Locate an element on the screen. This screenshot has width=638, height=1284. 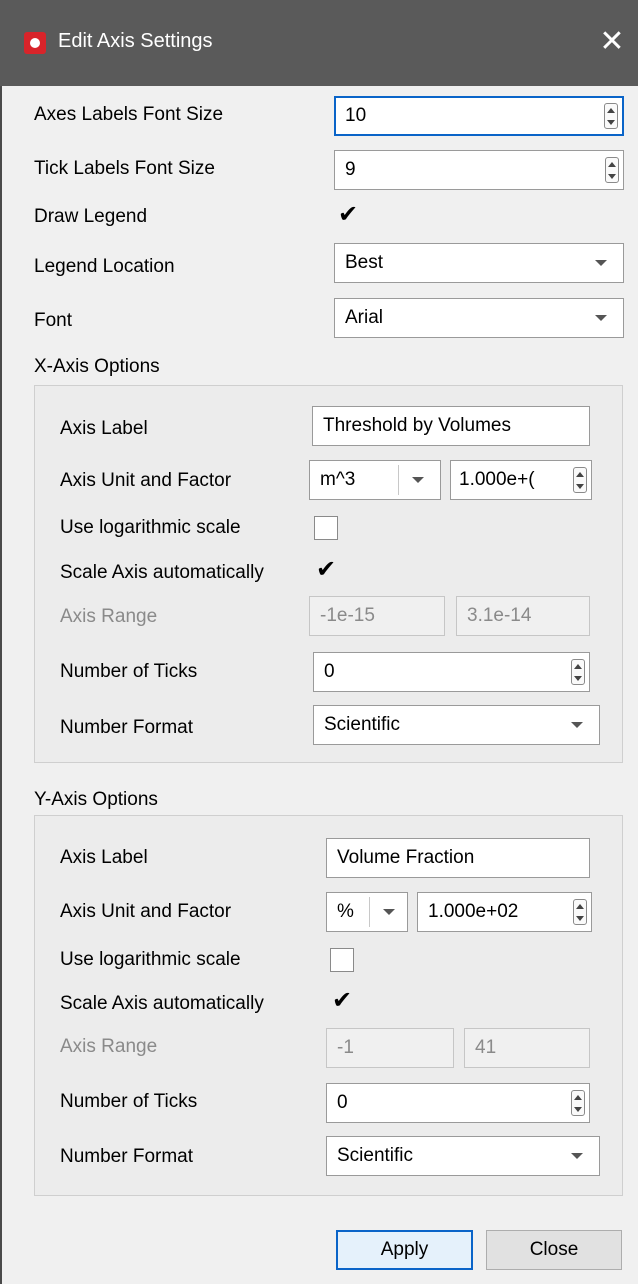
y-axis-label-label: Axis Label is located at coordinates (104, 857).